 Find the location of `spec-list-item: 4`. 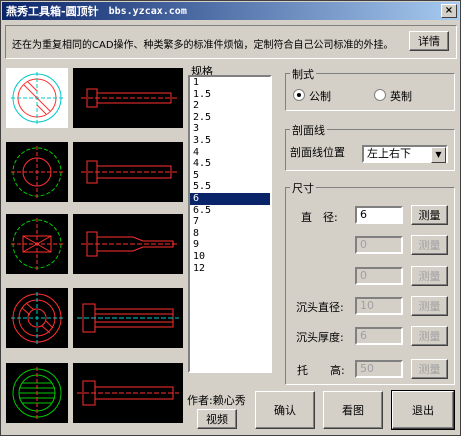

spec-list-item: 4 is located at coordinates (230, 153).